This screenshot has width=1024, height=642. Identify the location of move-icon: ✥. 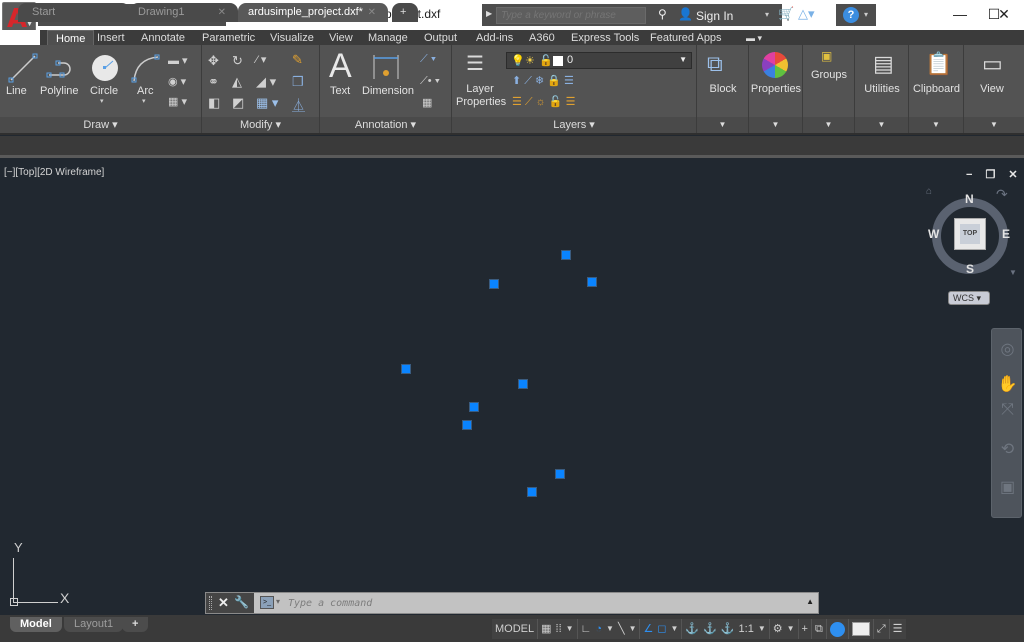
(213, 61).